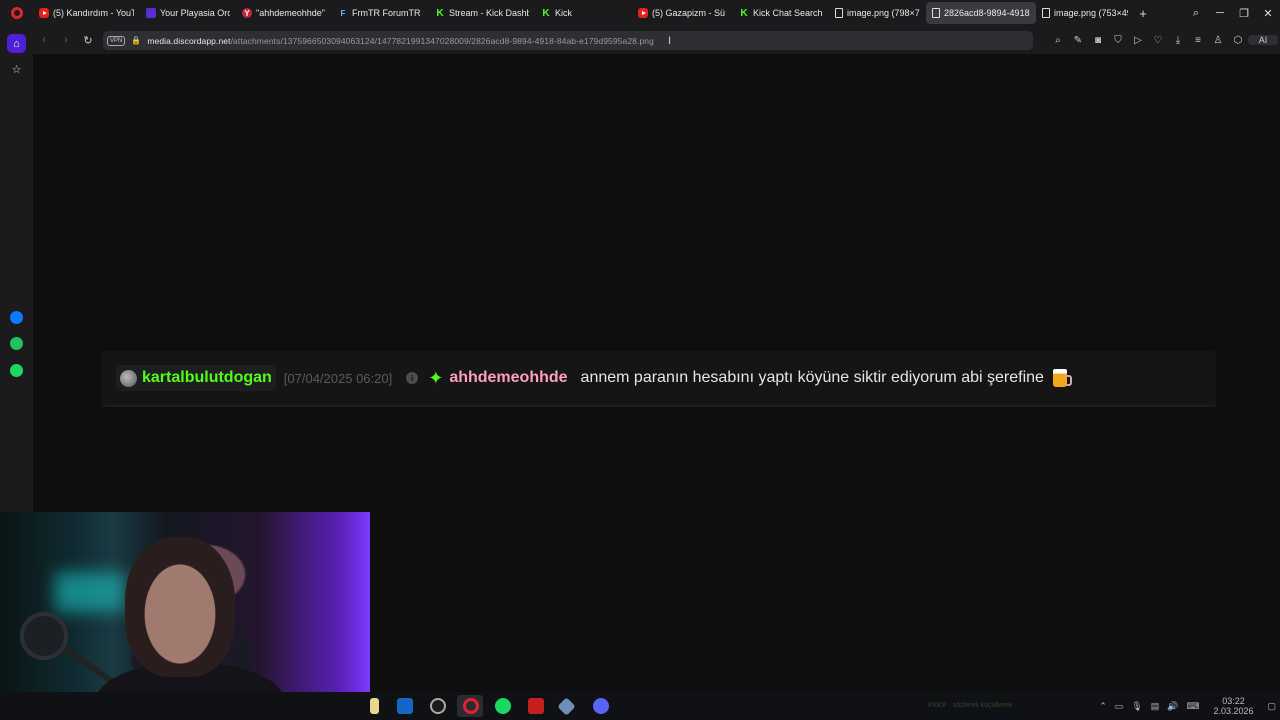 The image size is (1280, 720). I want to click on tab-label: 2826acd8-9894-4918-84a, so click(987, 13).